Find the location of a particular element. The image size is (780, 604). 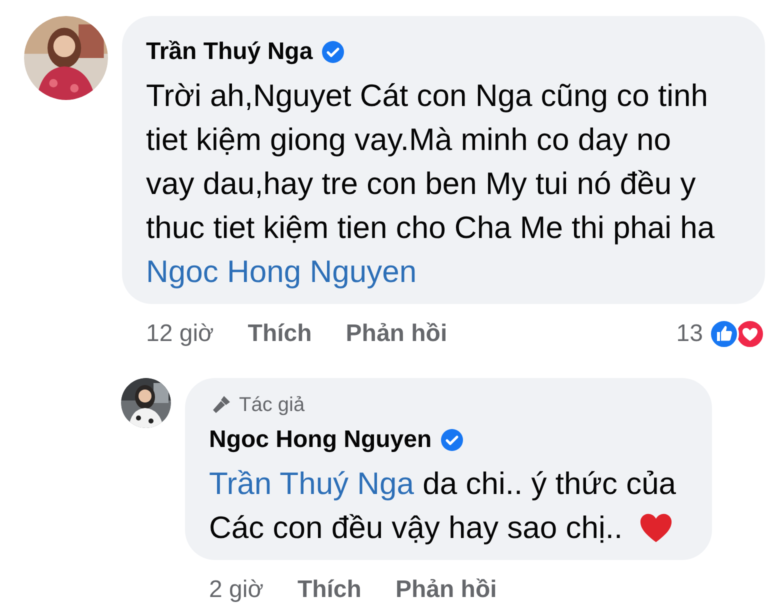

author-name: Trần Thuý Nga is located at coordinates (229, 52).